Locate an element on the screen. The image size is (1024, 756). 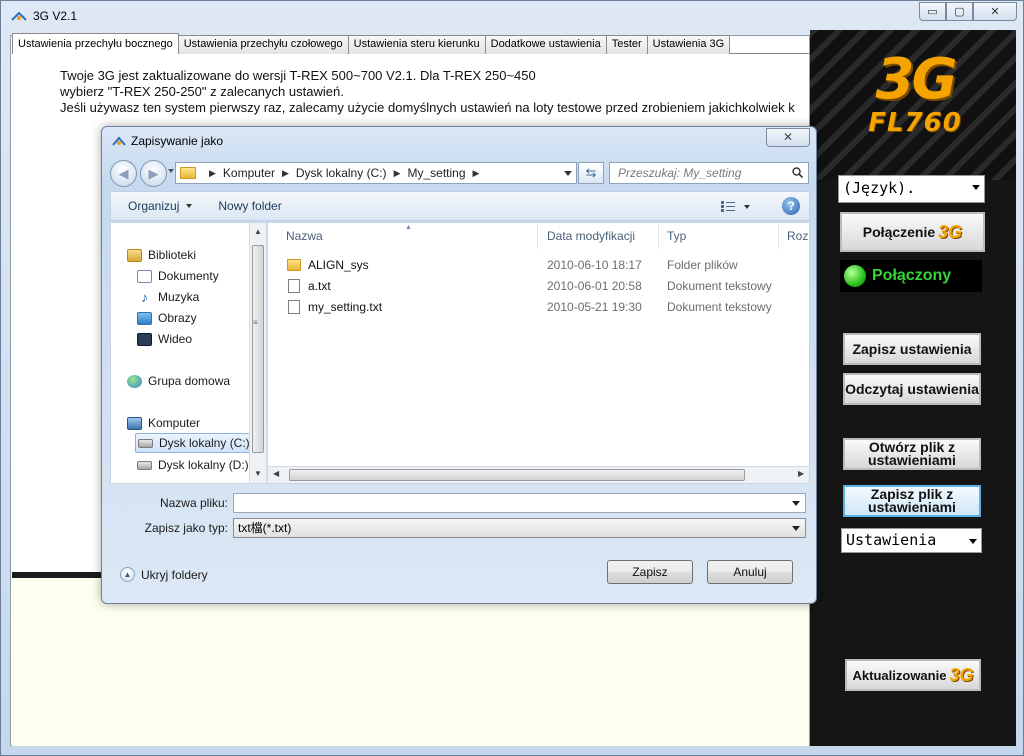
search-input: Przeszukaj: My_setting is located at coordinates (709, 173).